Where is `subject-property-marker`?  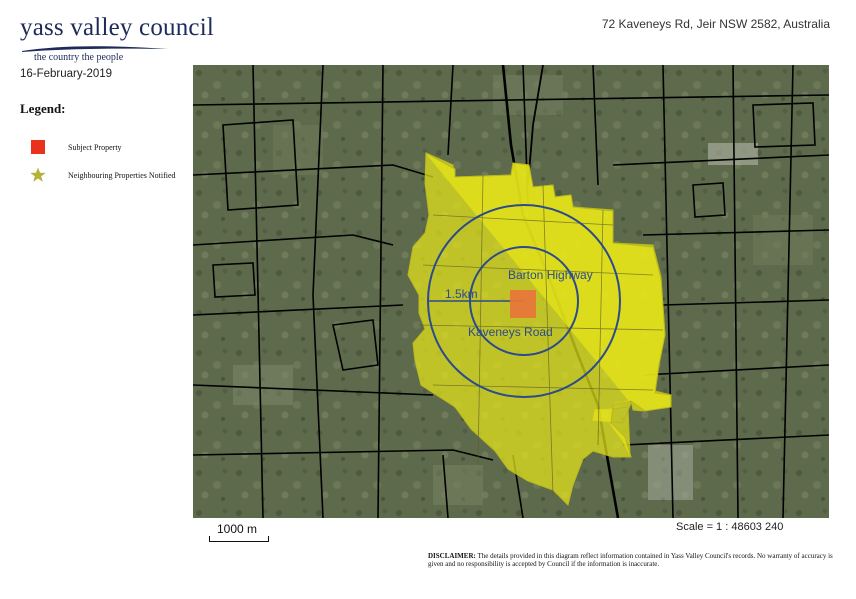
subject-property-marker is located at coordinates (523, 304).